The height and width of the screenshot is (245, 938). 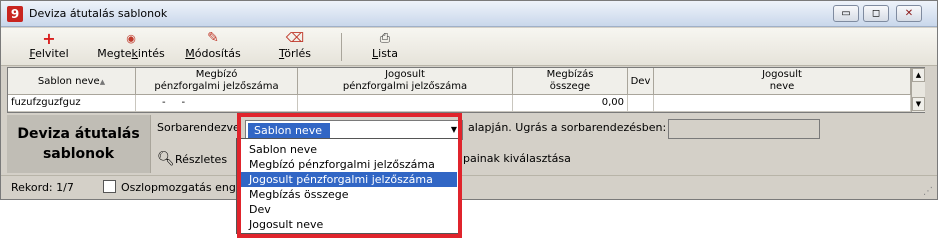 What do you see at coordinates (570, 81) in the screenshot?
I see `column-header-osszeg: Megbízás összege` at bounding box center [570, 81].